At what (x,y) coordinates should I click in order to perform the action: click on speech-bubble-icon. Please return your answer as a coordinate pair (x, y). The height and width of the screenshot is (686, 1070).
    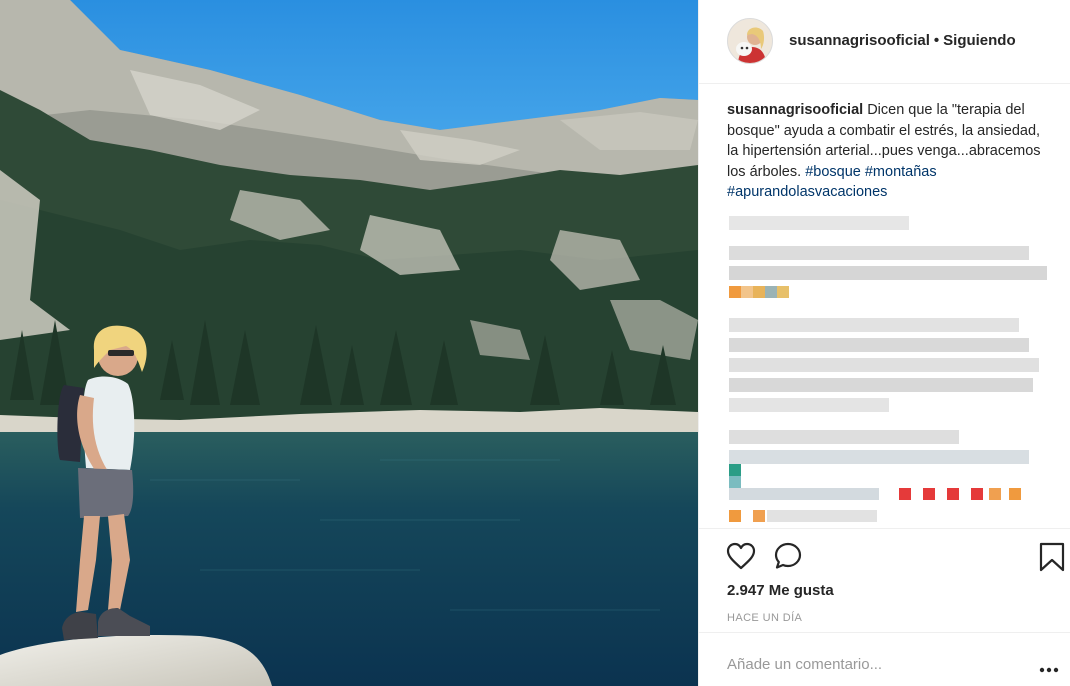
    Looking at the image, I should click on (788, 558).